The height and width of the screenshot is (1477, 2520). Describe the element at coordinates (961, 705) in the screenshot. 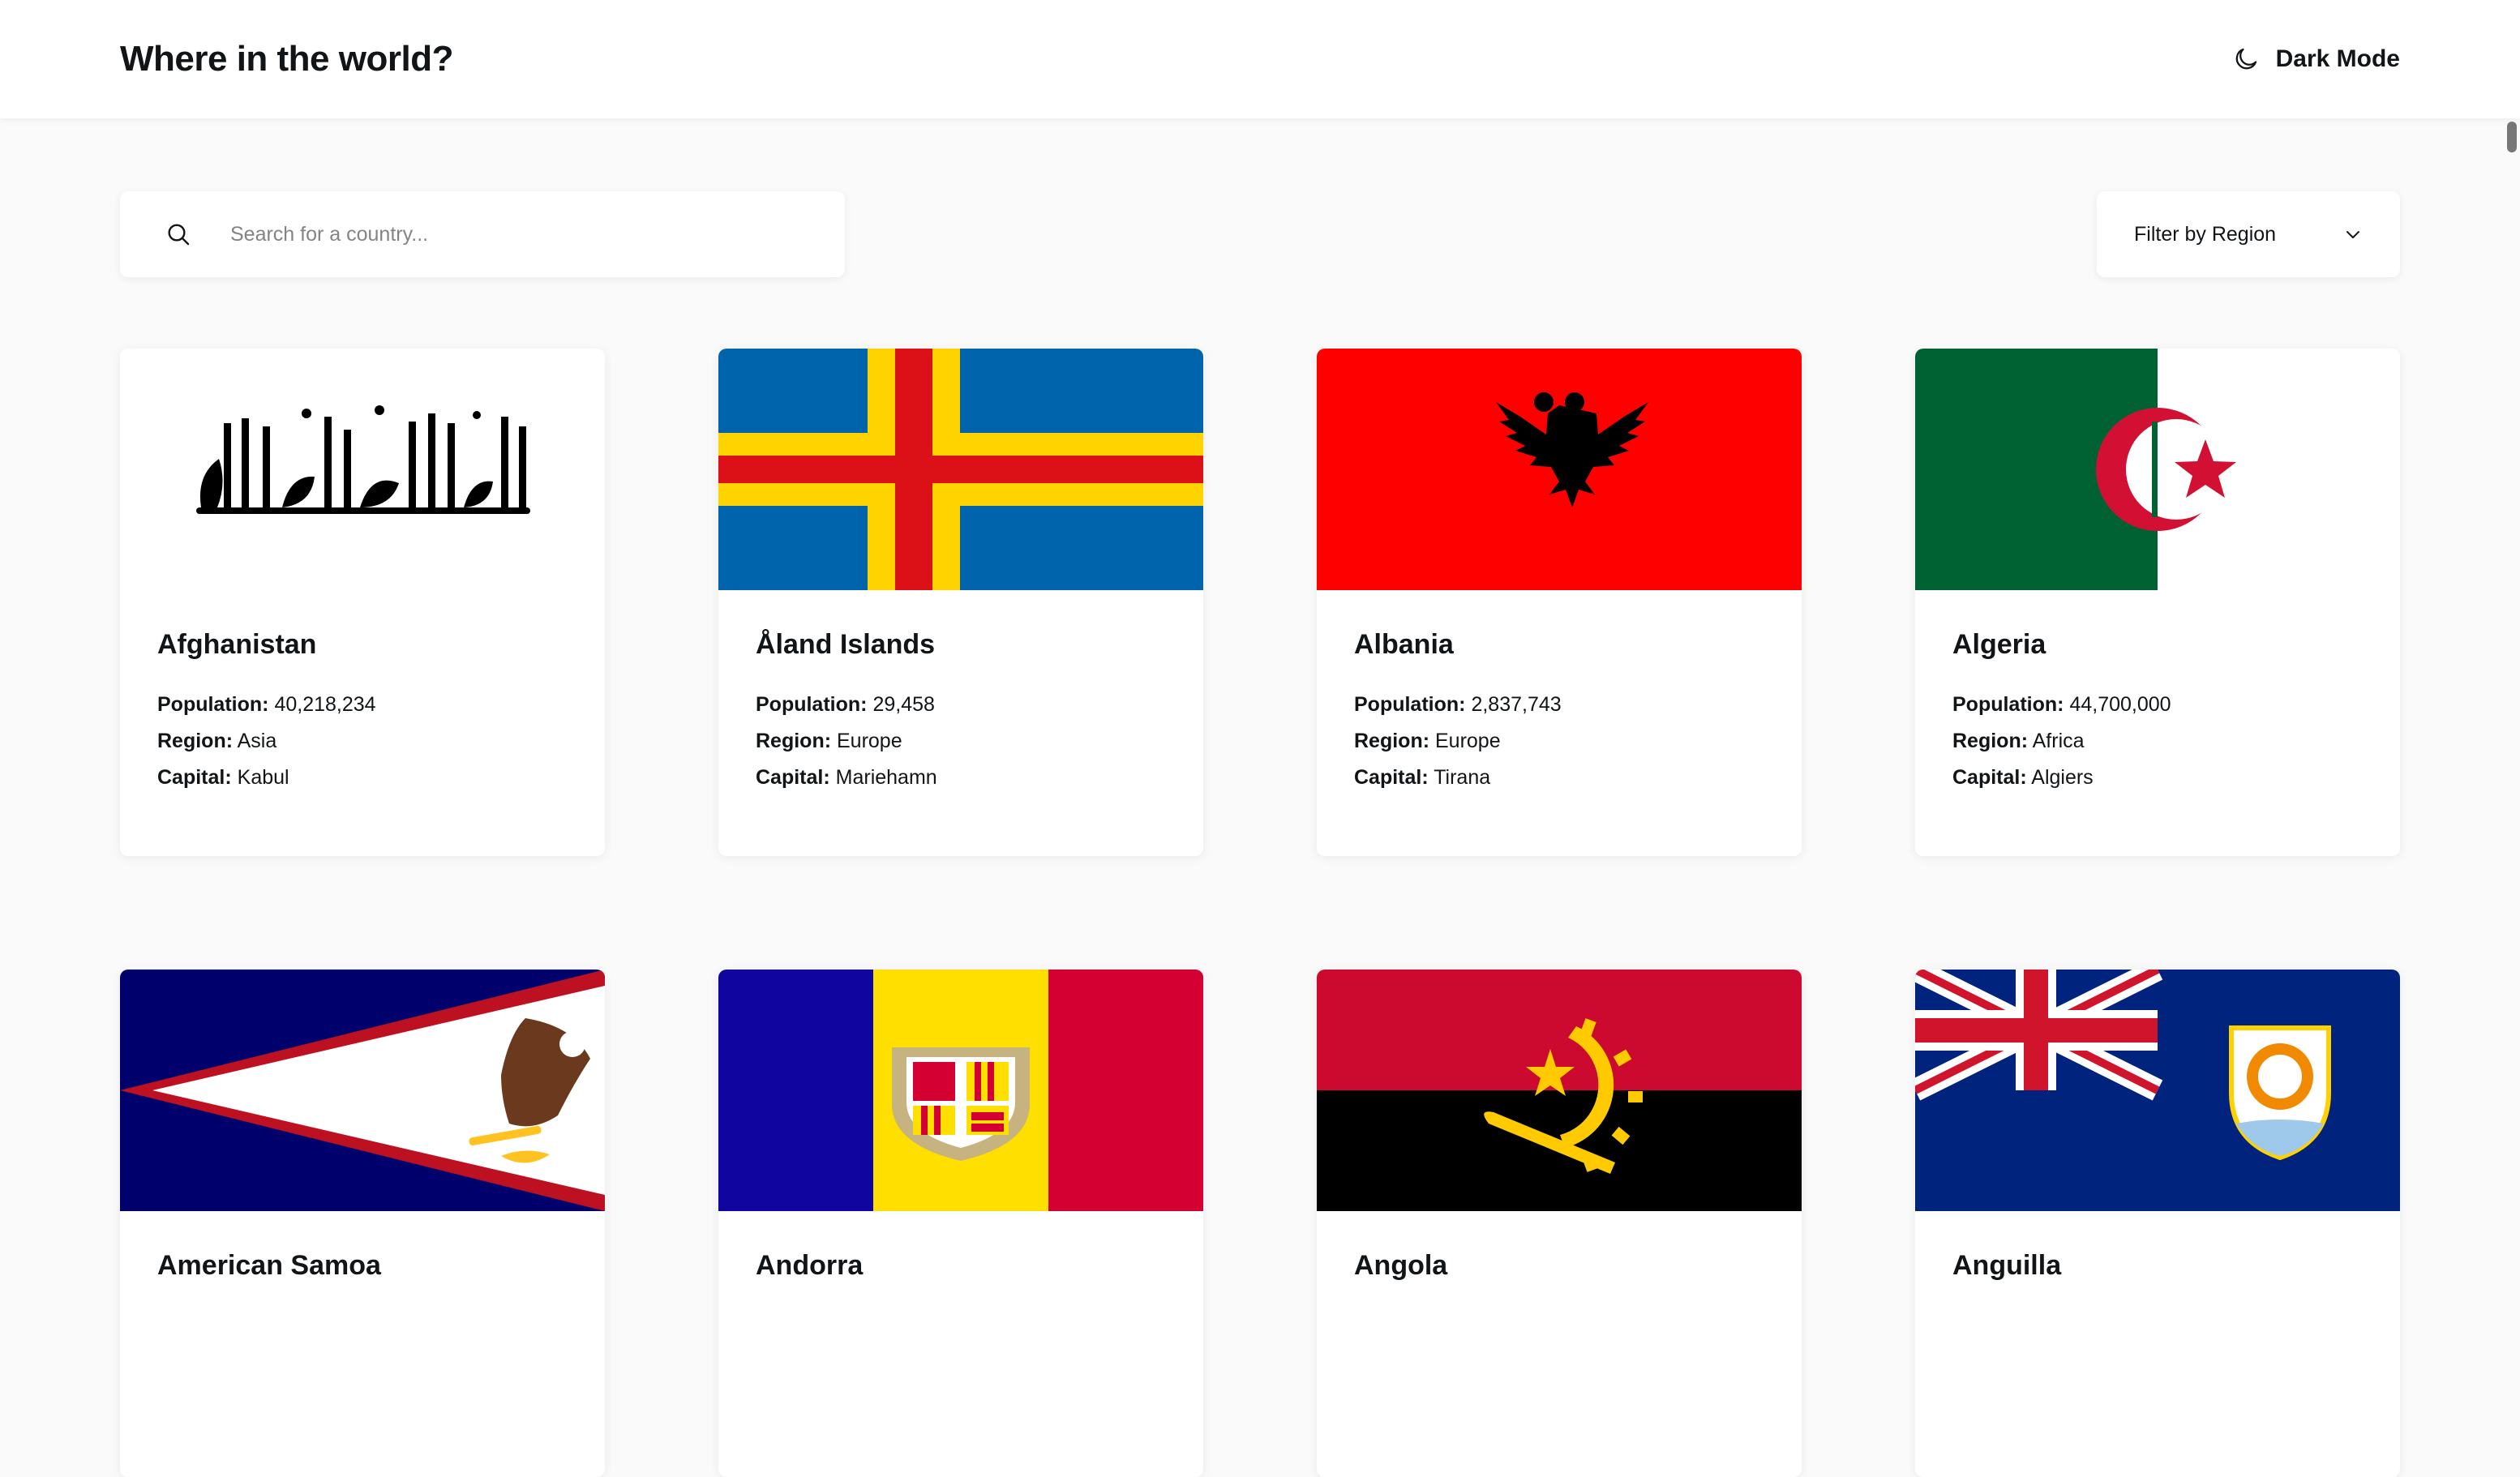

I see `population-info: Population: 29,458` at that location.